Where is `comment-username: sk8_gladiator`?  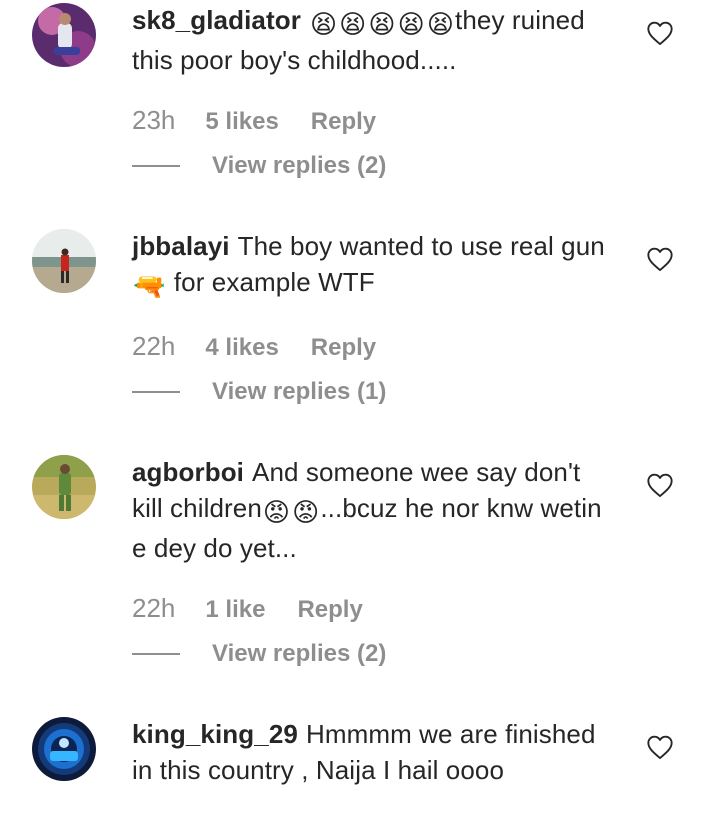
comment-username: sk8_gladiator is located at coordinates (216, 20).